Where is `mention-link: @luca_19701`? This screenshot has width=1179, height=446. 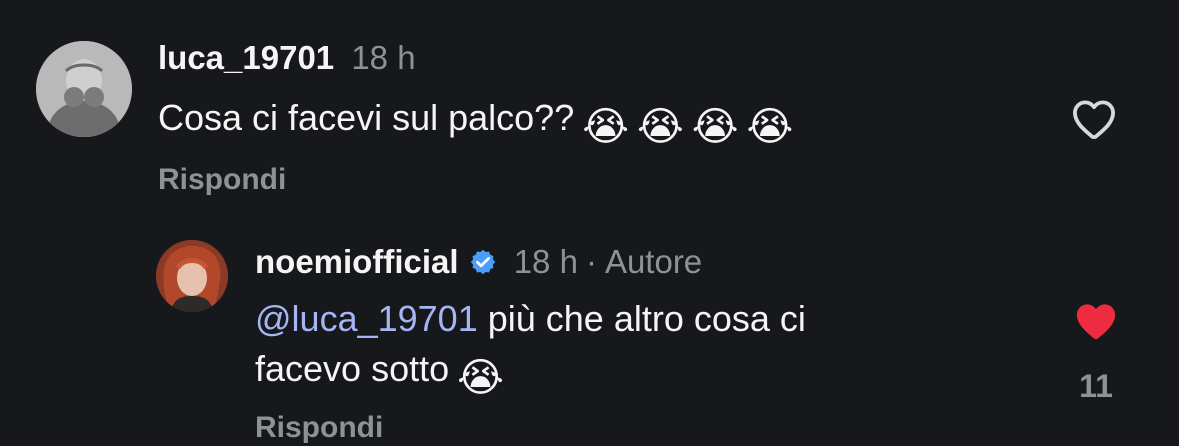
mention-link: @luca_19701 is located at coordinates (366, 318).